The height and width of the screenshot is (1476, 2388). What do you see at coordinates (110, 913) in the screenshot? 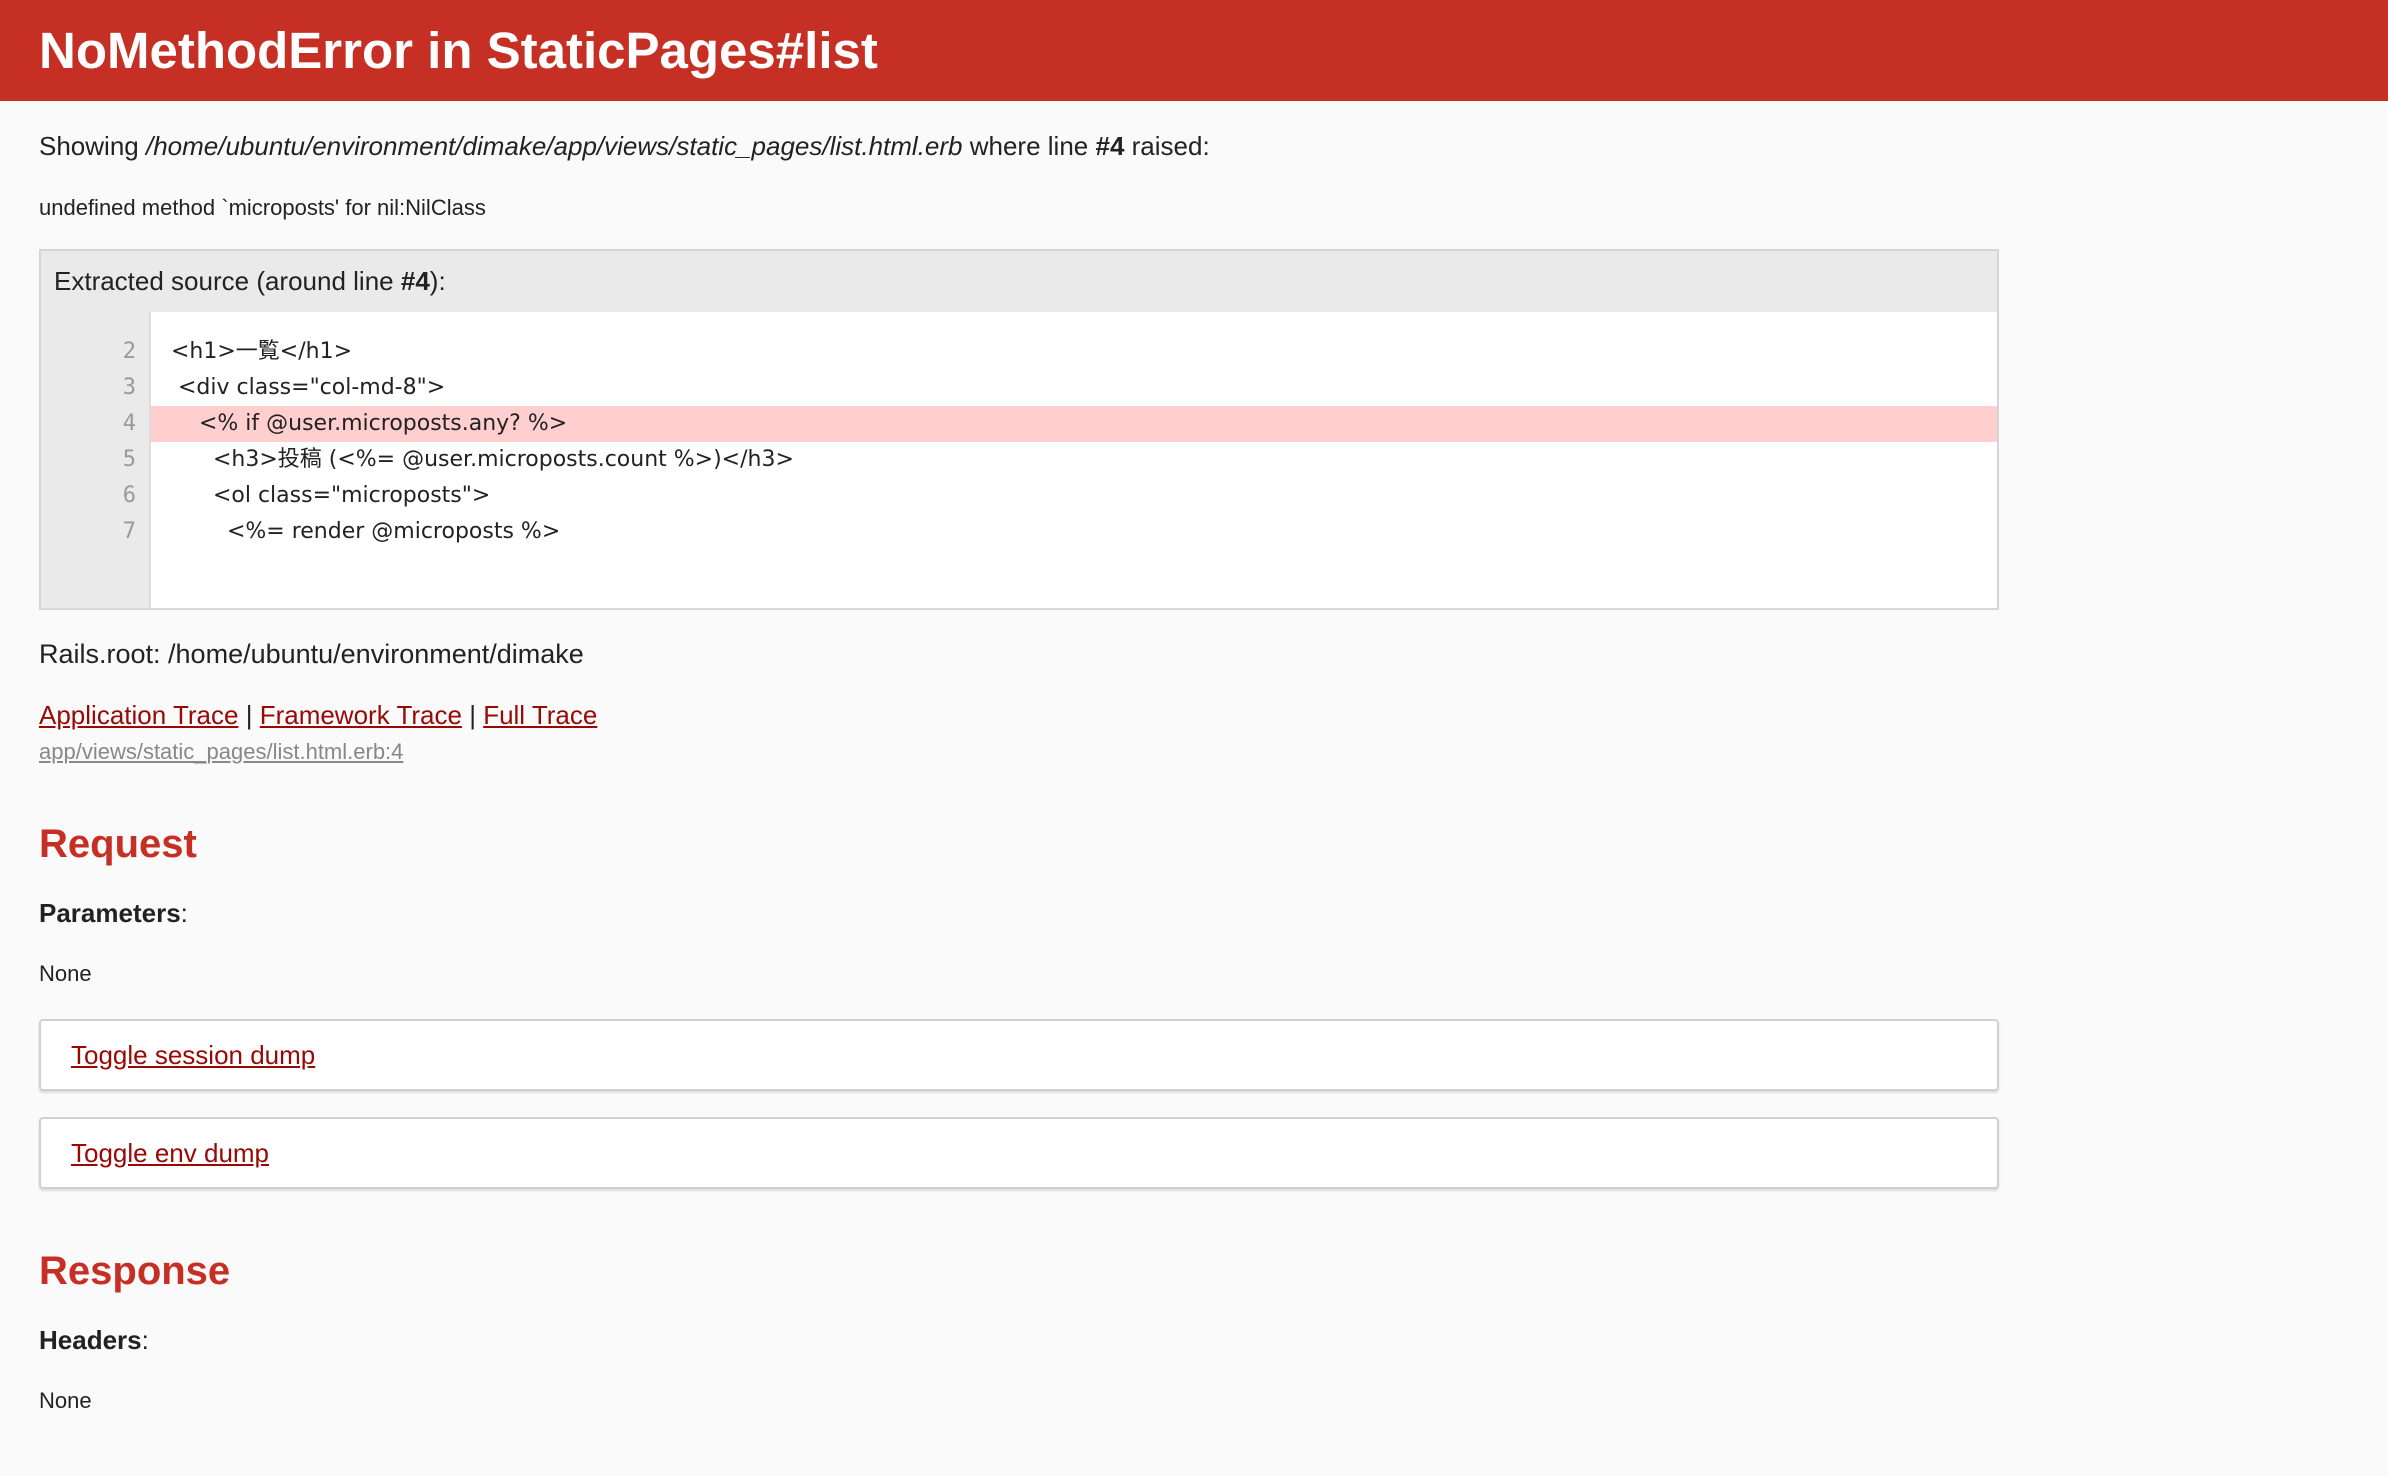
I see `parameters-label: Parameters` at bounding box center [110, 913].